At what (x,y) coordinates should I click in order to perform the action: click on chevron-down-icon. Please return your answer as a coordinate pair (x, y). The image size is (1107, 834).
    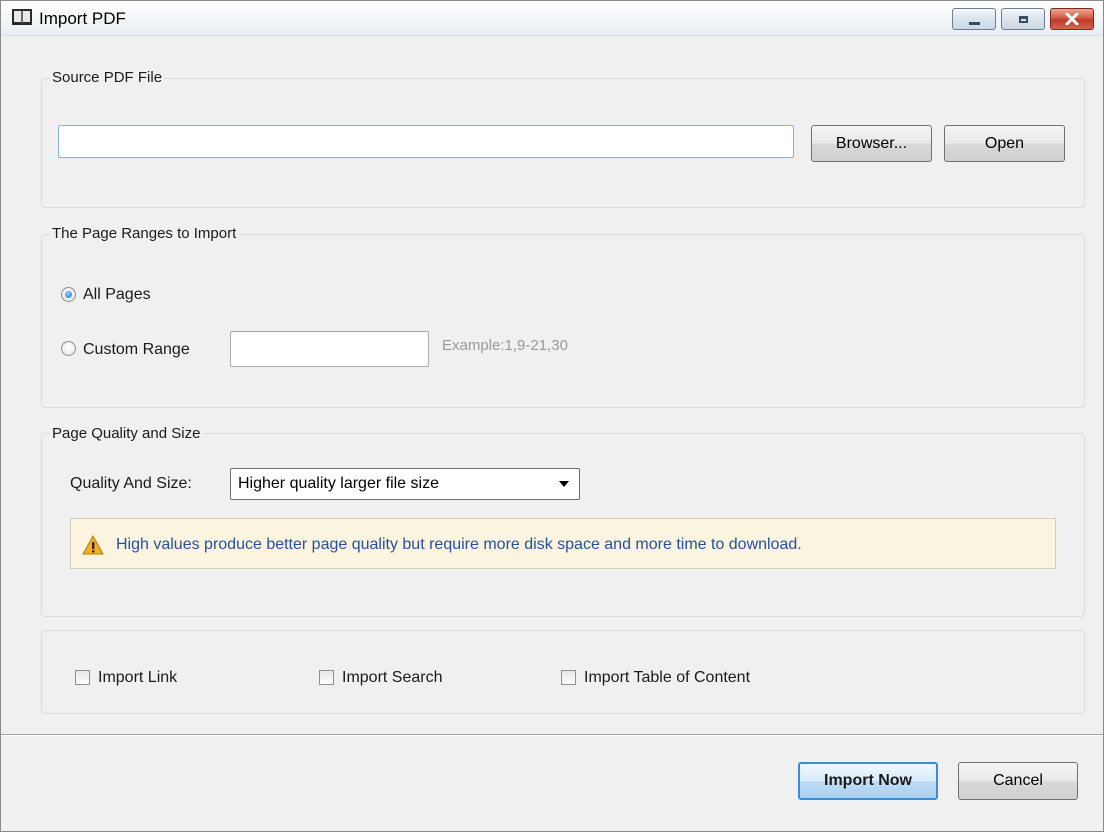
    Looking at the image, I should click on (564, 484).